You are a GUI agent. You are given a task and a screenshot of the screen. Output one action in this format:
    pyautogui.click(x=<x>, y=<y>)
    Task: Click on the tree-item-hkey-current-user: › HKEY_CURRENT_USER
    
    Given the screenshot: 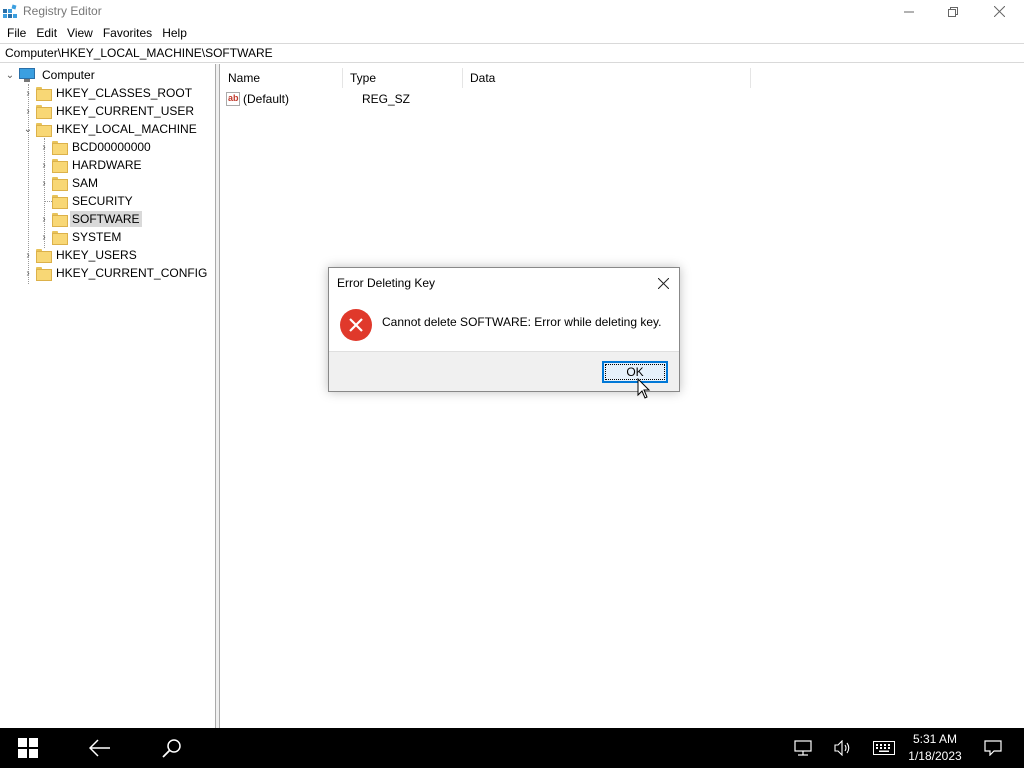 What is the action you would take?
    pyautogui.click(x=109, y=111)
    